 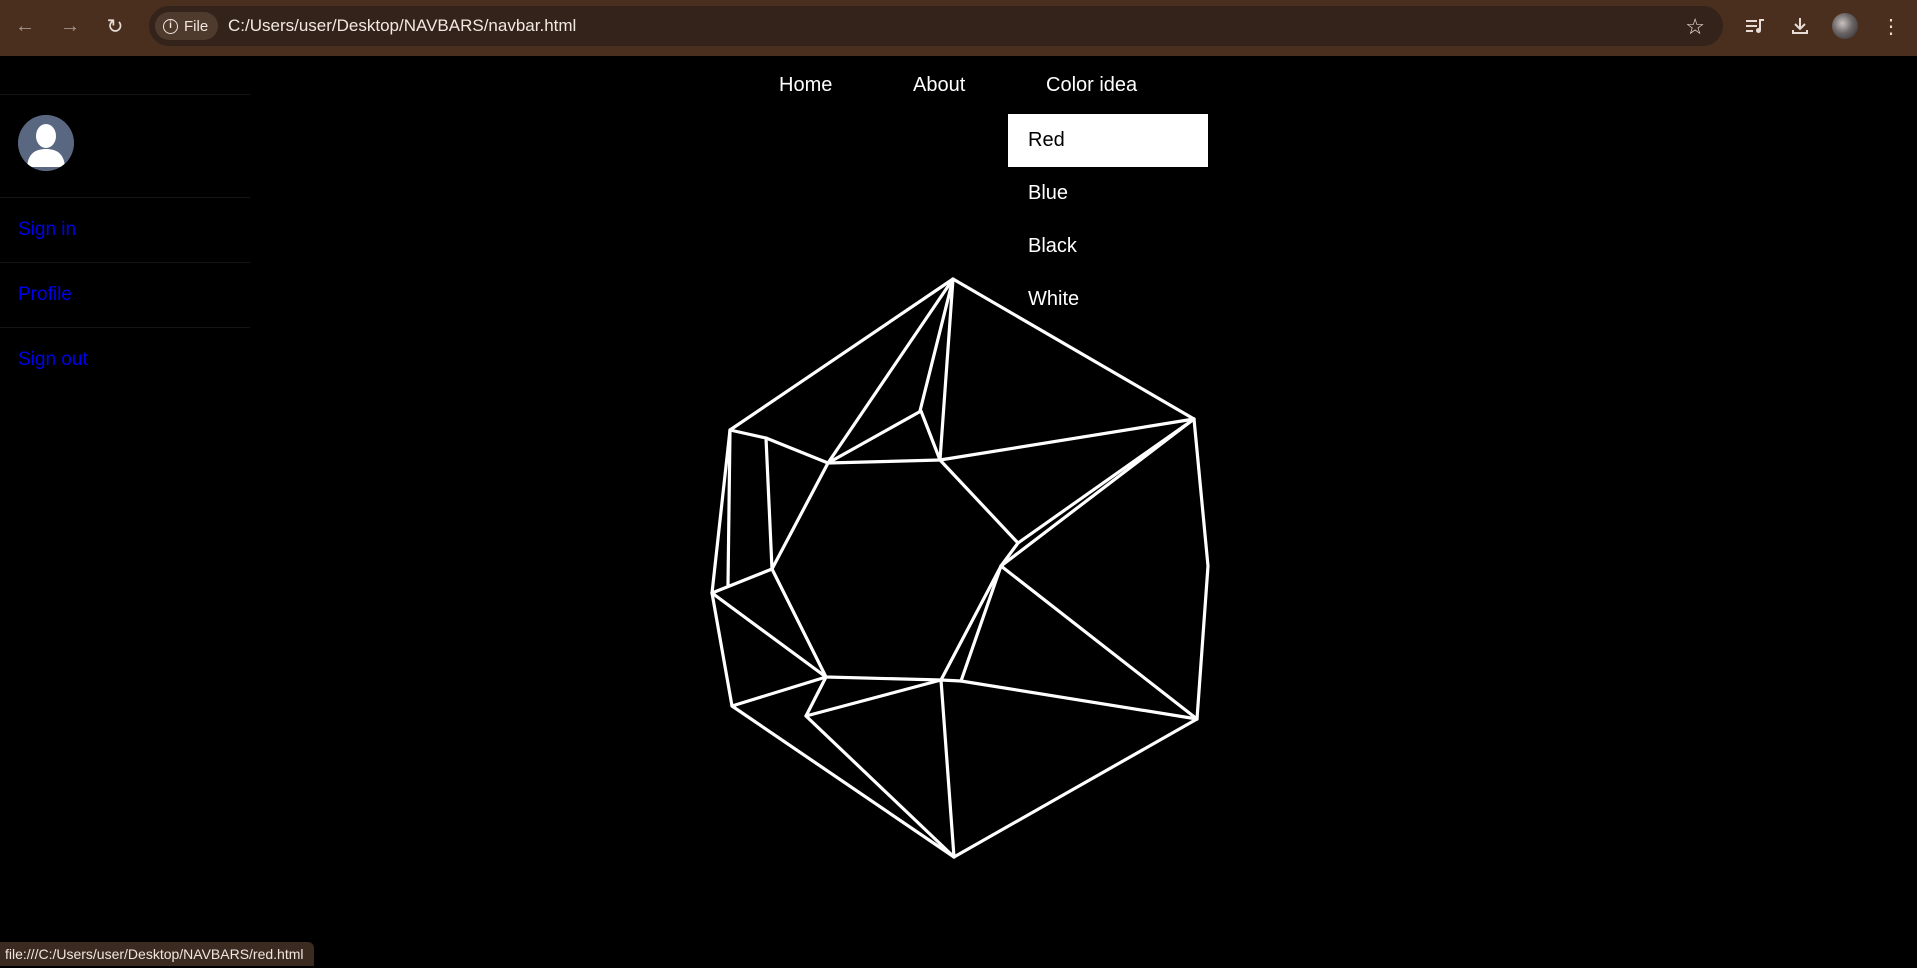 I want to click on back-arrow-icon: ←, so click(x=25, y=26).